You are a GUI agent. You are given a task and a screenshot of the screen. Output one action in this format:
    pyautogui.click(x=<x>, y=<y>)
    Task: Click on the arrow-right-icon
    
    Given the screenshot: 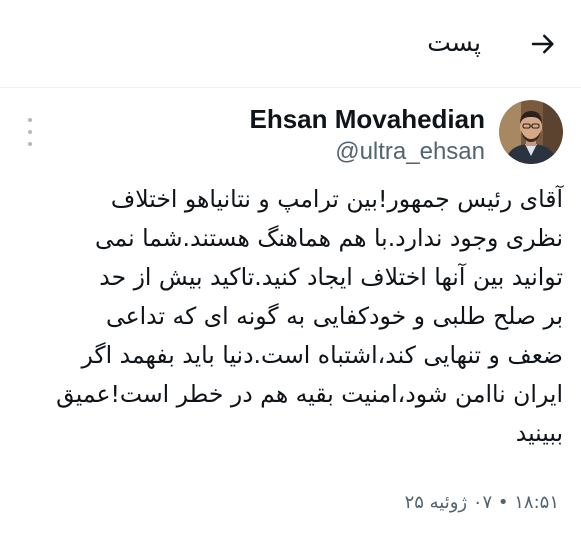 What is the action you would take?
    pyautogui.click(x=542, y=44)
    